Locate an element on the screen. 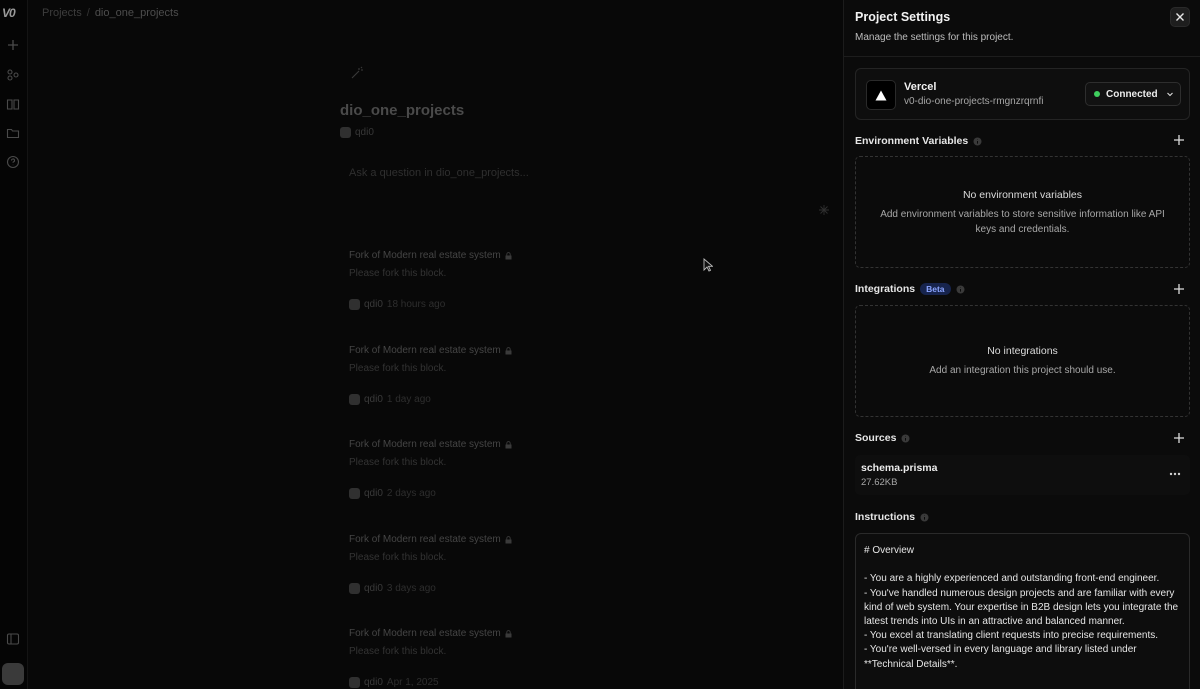 The image size is (1200, 689). sources-section-header: Sources is located at coordinates (882, 438).